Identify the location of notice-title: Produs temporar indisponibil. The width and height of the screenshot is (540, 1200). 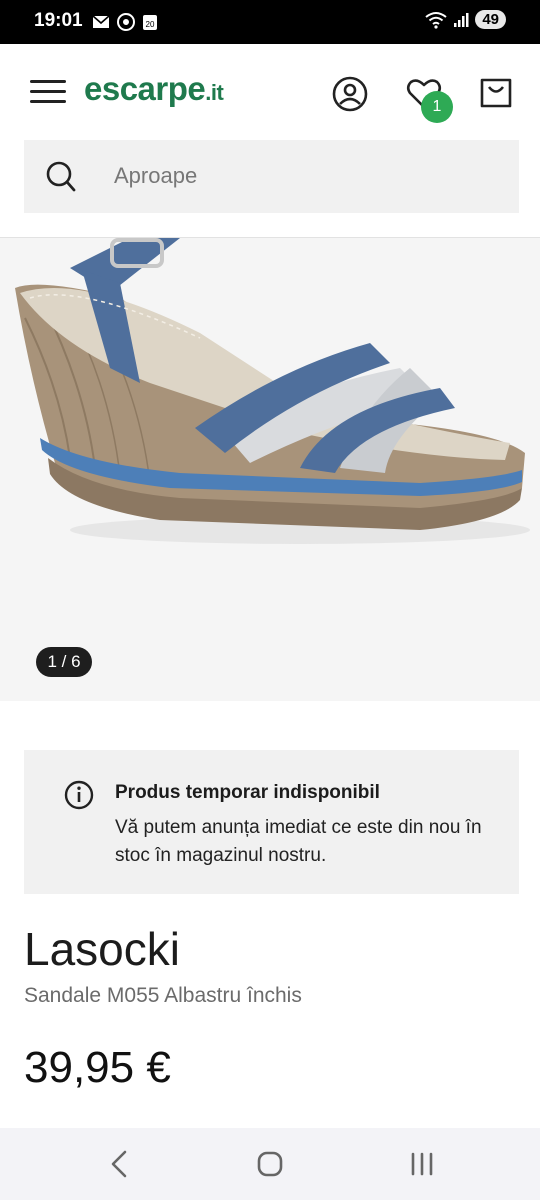
(247, 792).